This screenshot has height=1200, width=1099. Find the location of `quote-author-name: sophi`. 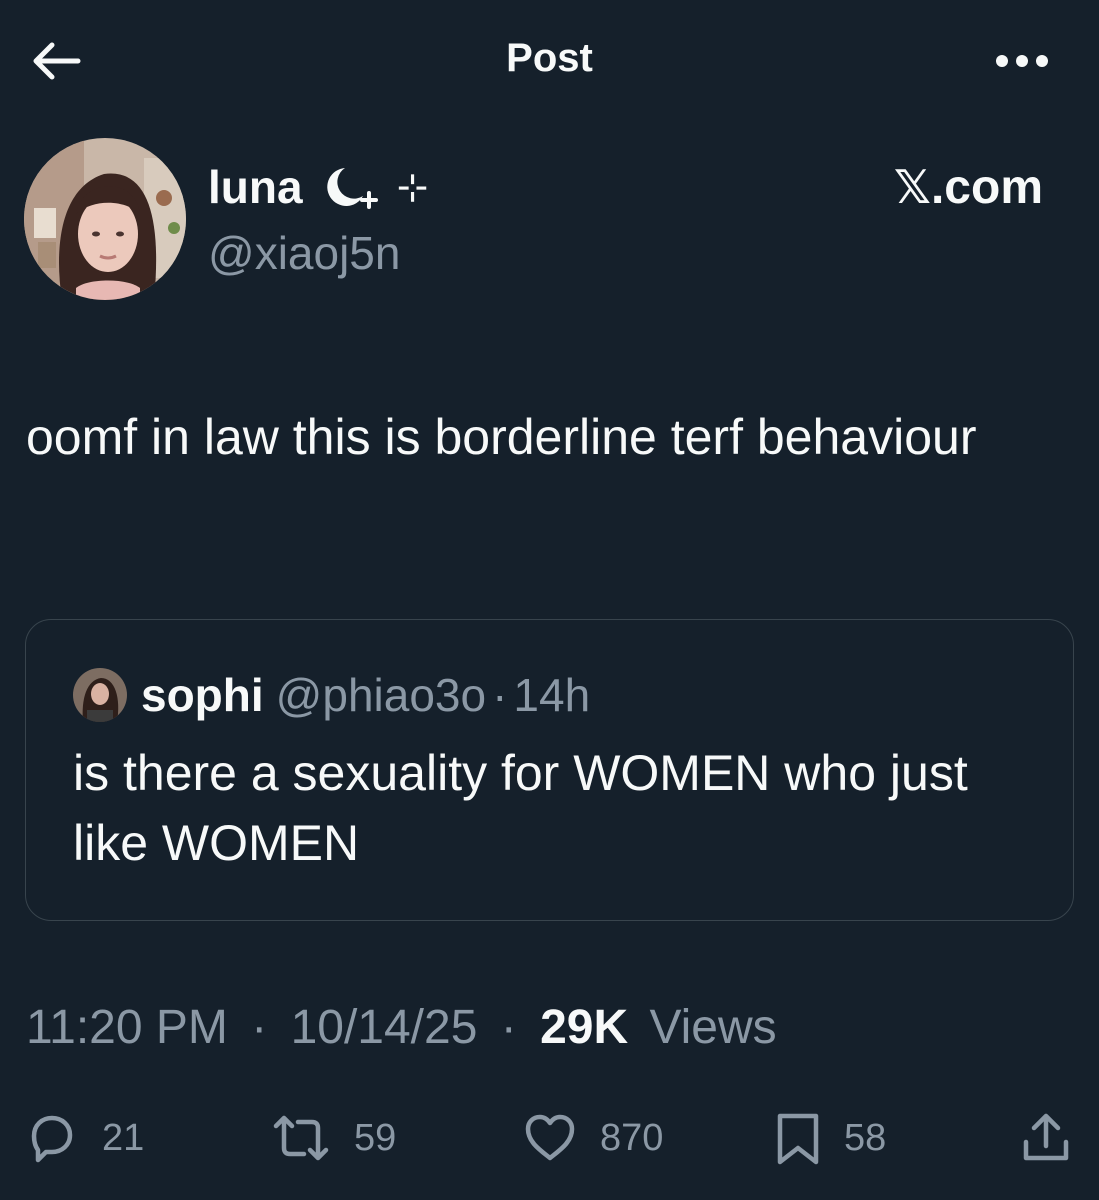

quote-author-name: sophi is located at coordinates (202, 695).